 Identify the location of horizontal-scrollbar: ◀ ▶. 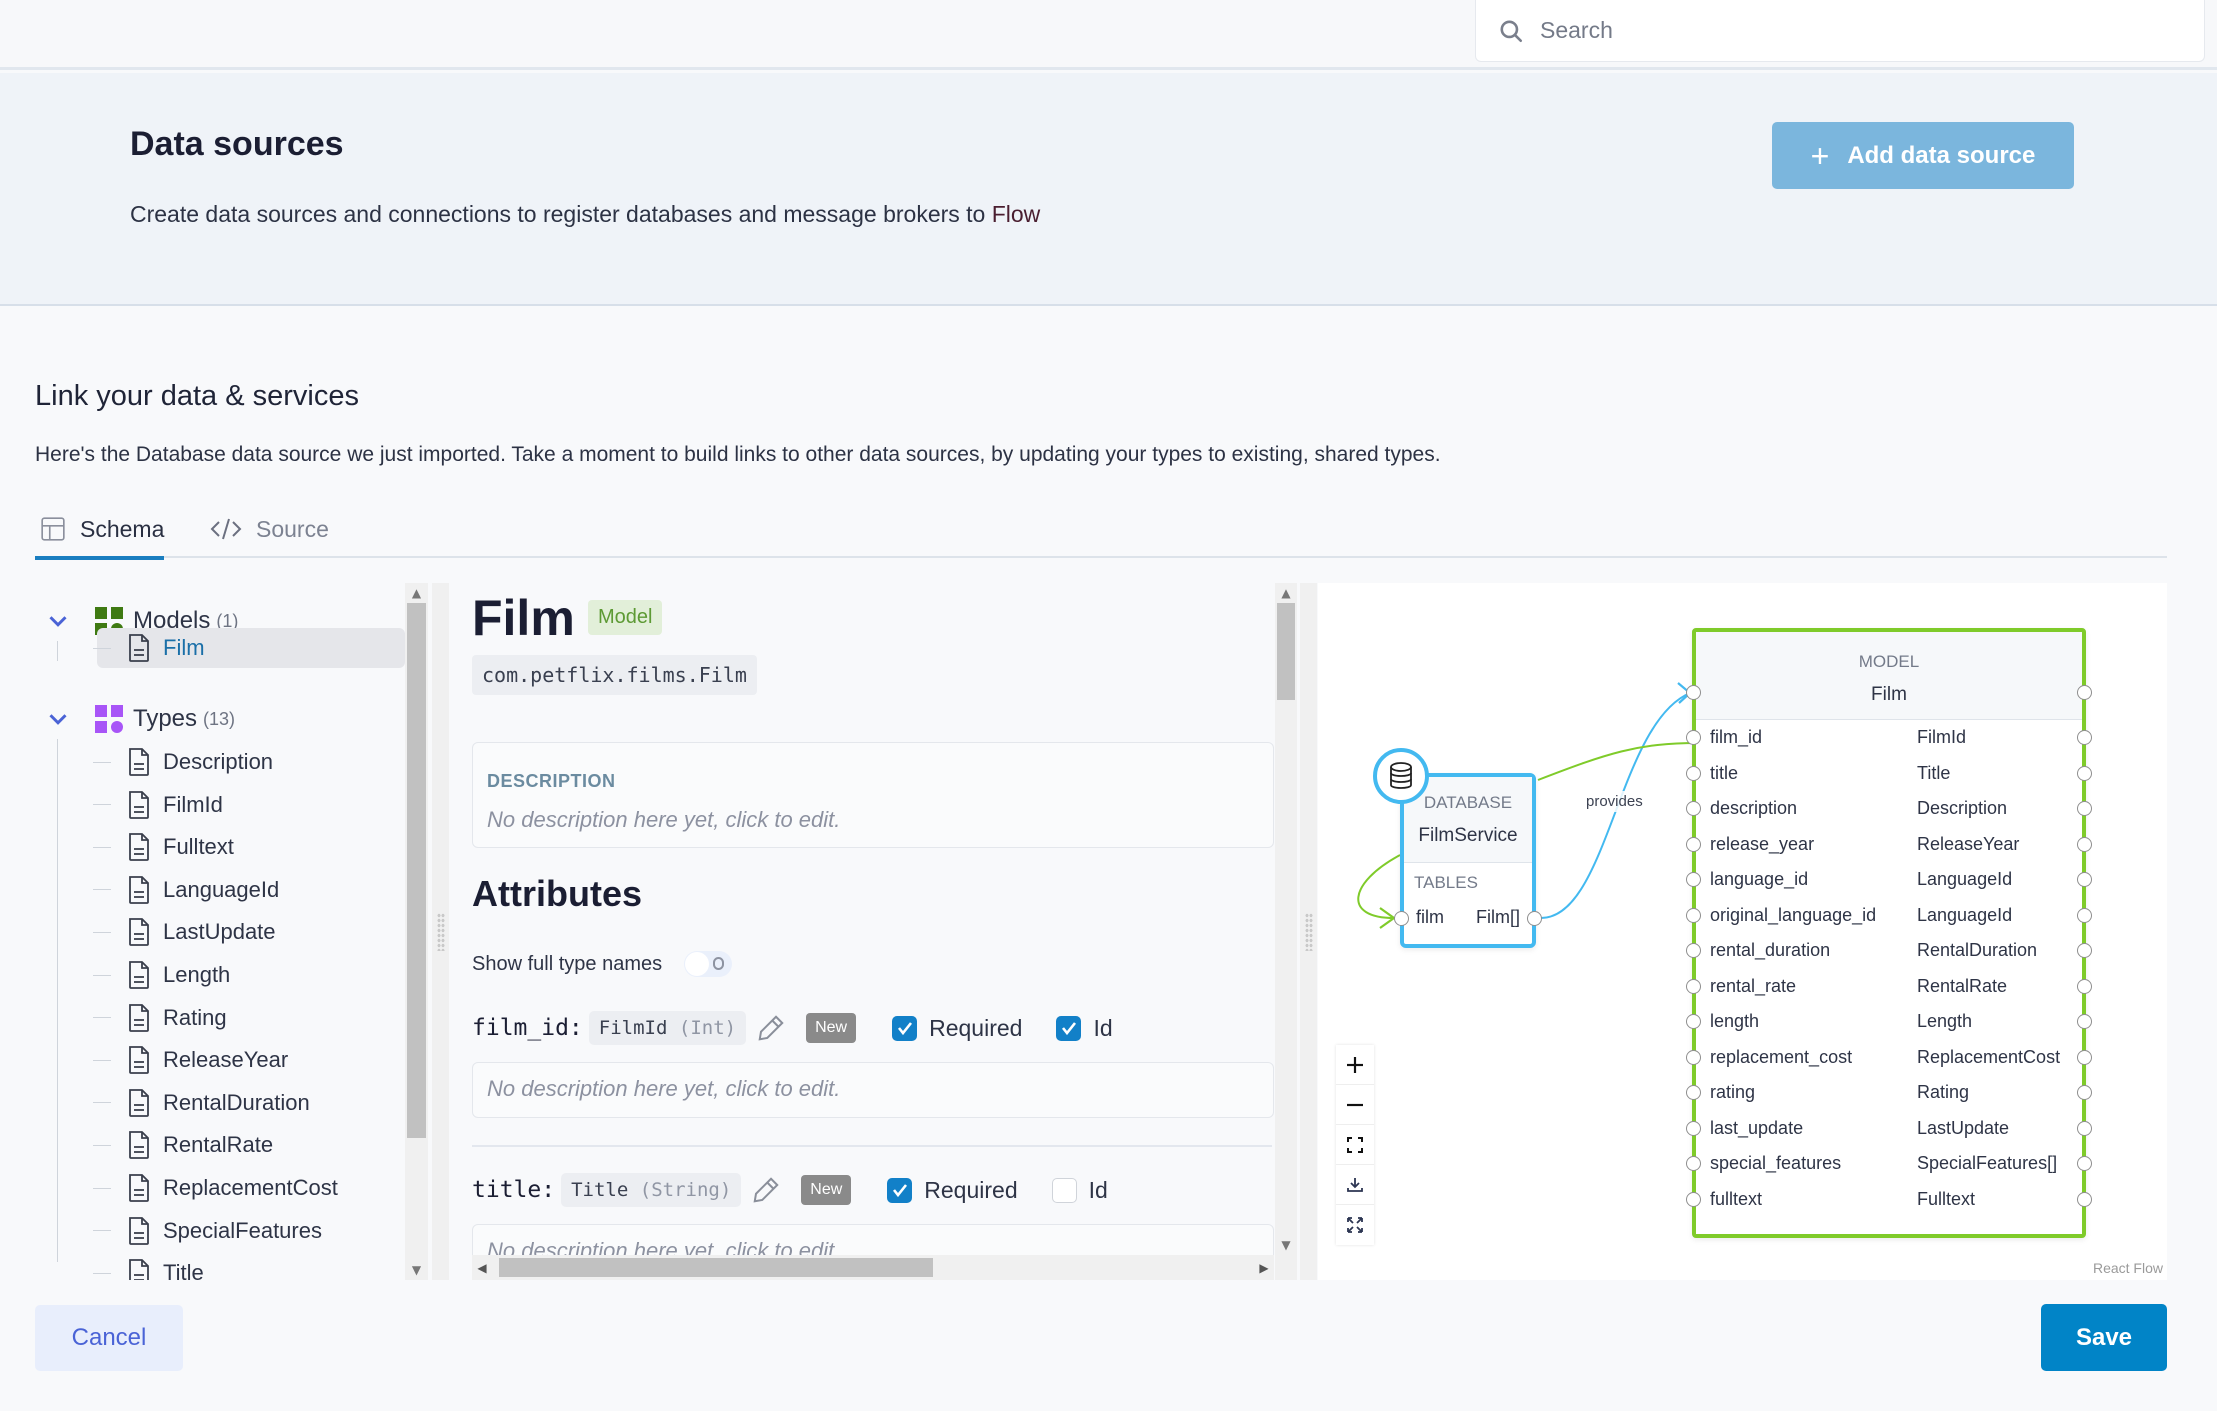
(873, 1267).